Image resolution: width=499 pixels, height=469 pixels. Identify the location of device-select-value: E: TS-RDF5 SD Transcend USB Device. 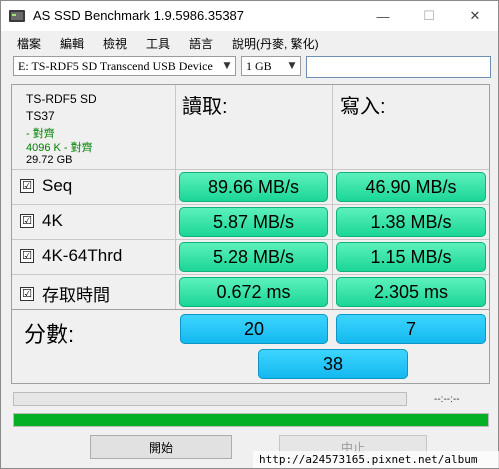
(115, 66).